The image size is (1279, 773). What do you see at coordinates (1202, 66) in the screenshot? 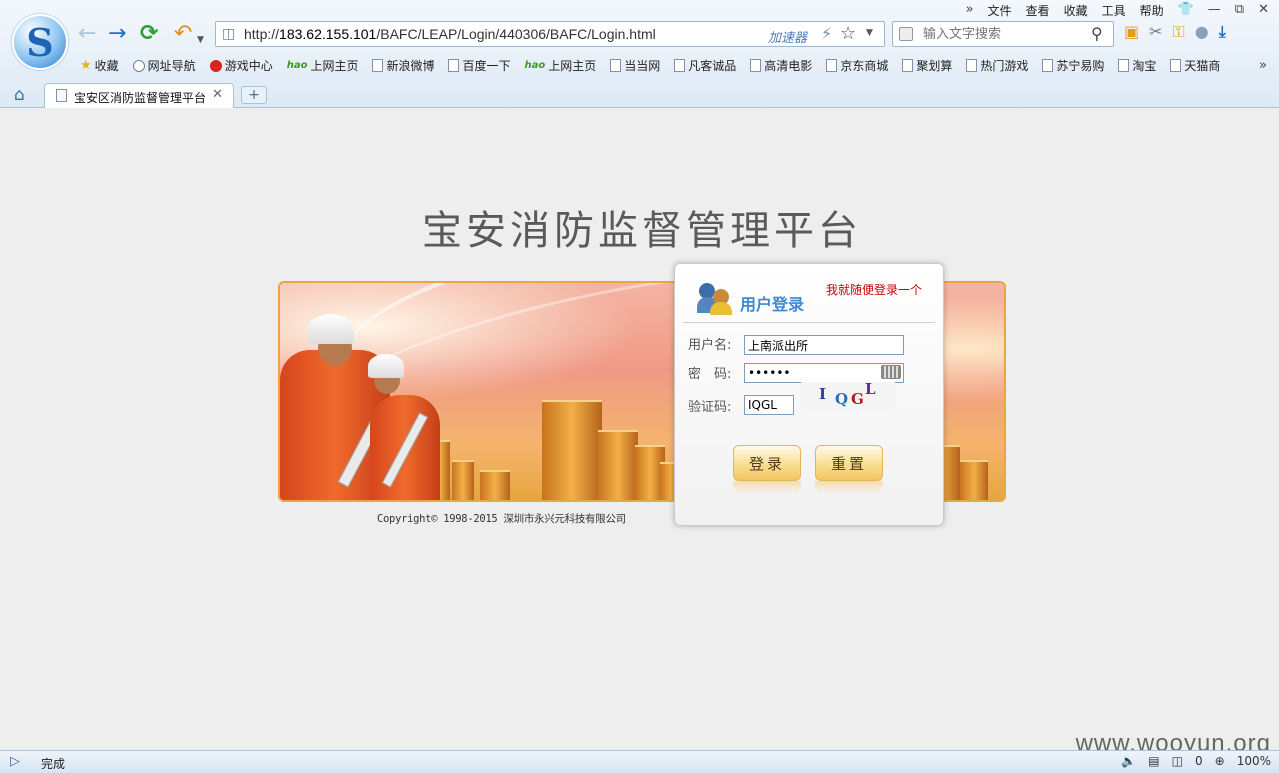
I see `bookmark-label: 天猫商` at bounding box center [1202, 66].